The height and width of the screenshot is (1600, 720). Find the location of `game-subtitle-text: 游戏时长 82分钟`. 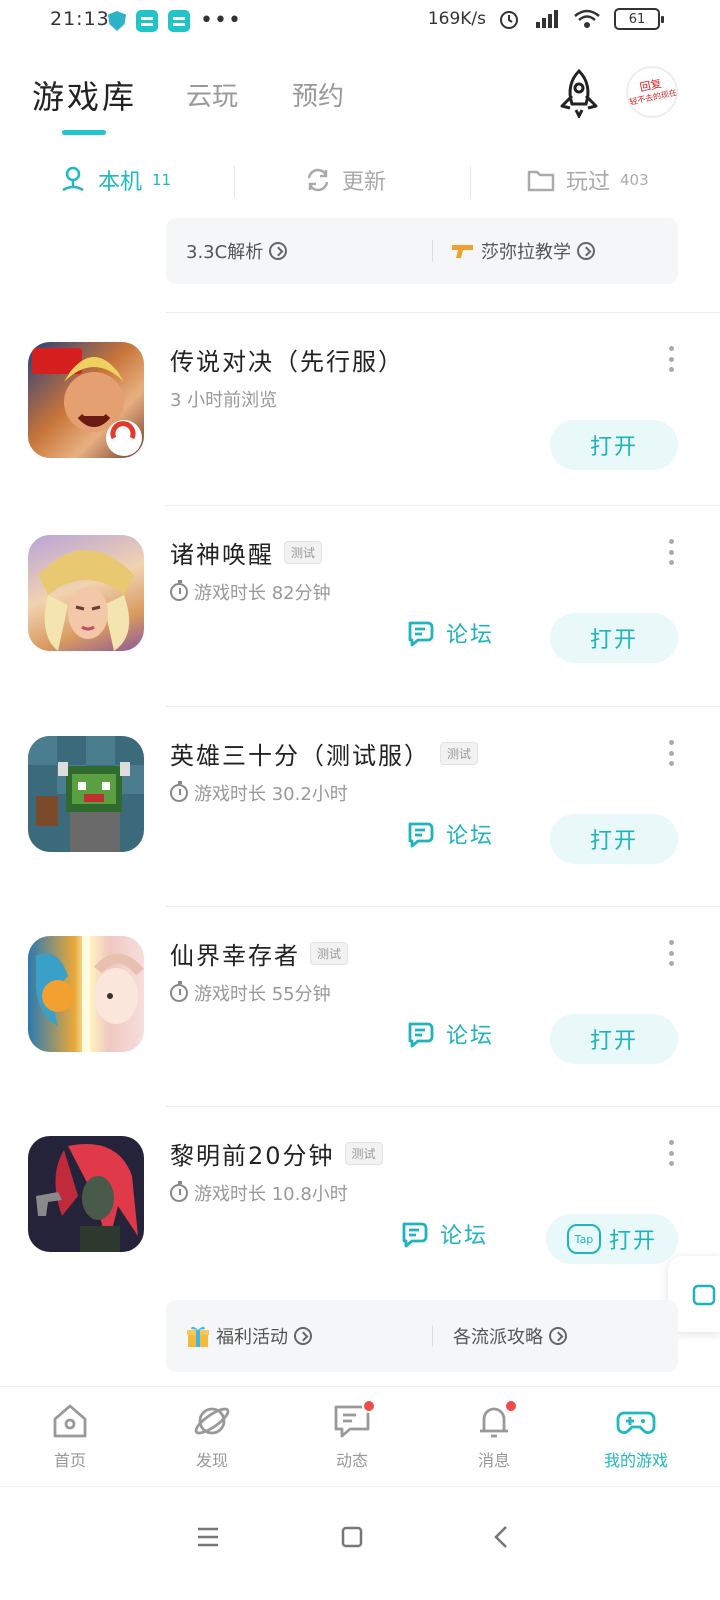

game-subtitle-text: 游戏时长 82分钟 is located at coordinates (262, 593).